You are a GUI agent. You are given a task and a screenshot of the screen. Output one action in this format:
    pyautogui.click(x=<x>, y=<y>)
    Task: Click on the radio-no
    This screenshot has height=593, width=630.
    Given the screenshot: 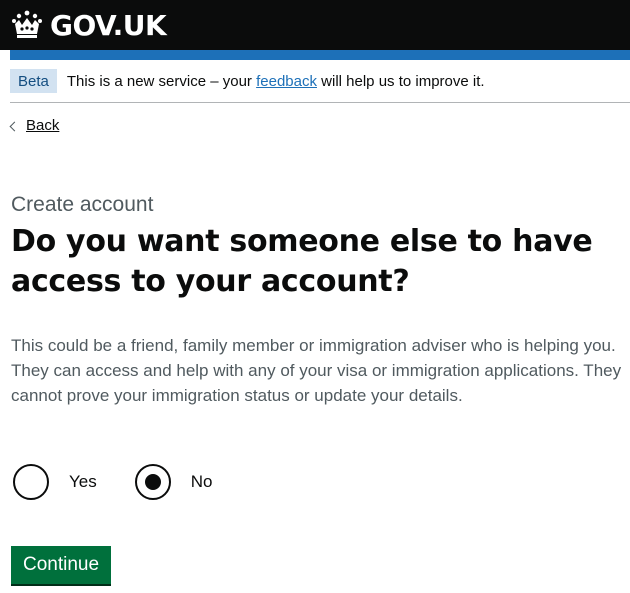 What is the action you would take?
    pyautogui.click(x=152, y=482)
    